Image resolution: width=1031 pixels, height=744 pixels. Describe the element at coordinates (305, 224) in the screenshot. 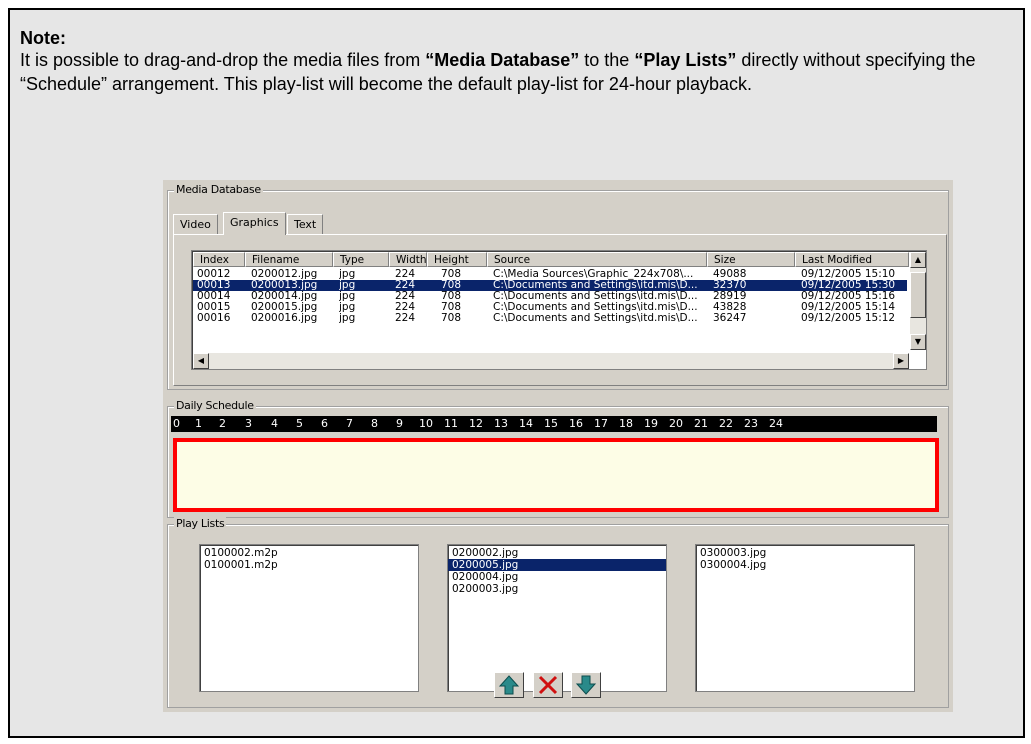

I see `tab-text: Text` at that location.